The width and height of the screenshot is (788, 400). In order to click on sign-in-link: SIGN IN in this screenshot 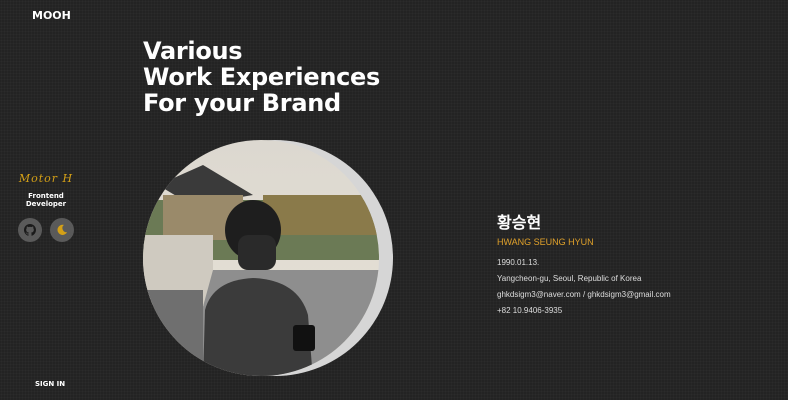, I will do `click(50, 384)`.